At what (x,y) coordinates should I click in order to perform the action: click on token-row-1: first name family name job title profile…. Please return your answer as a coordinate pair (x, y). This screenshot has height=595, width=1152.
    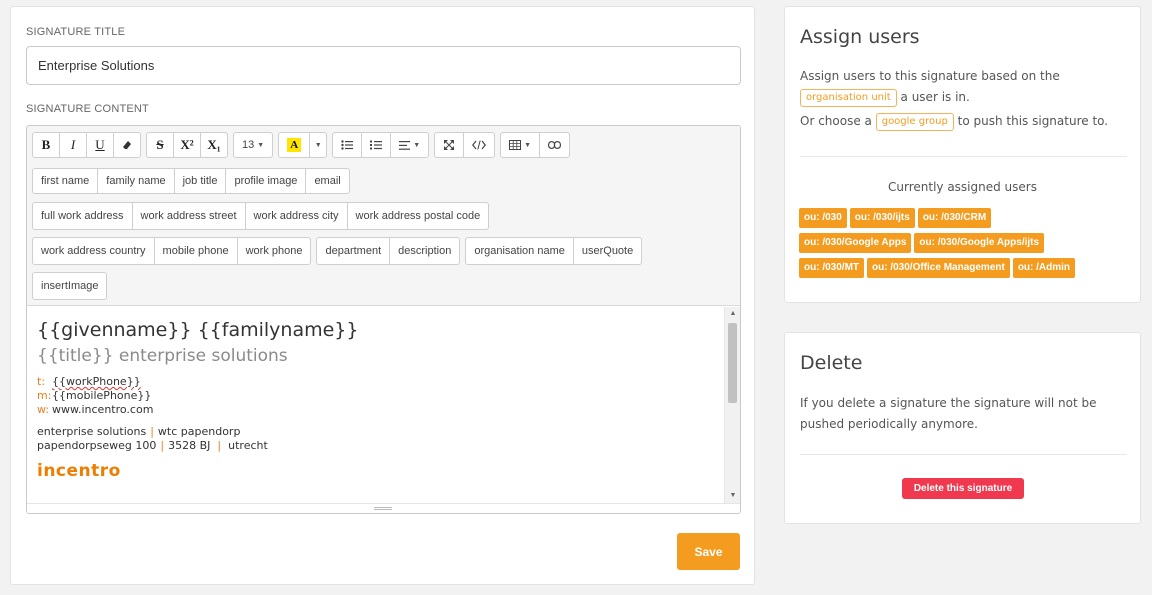
    Looking at the image, I should click on (193, 181).